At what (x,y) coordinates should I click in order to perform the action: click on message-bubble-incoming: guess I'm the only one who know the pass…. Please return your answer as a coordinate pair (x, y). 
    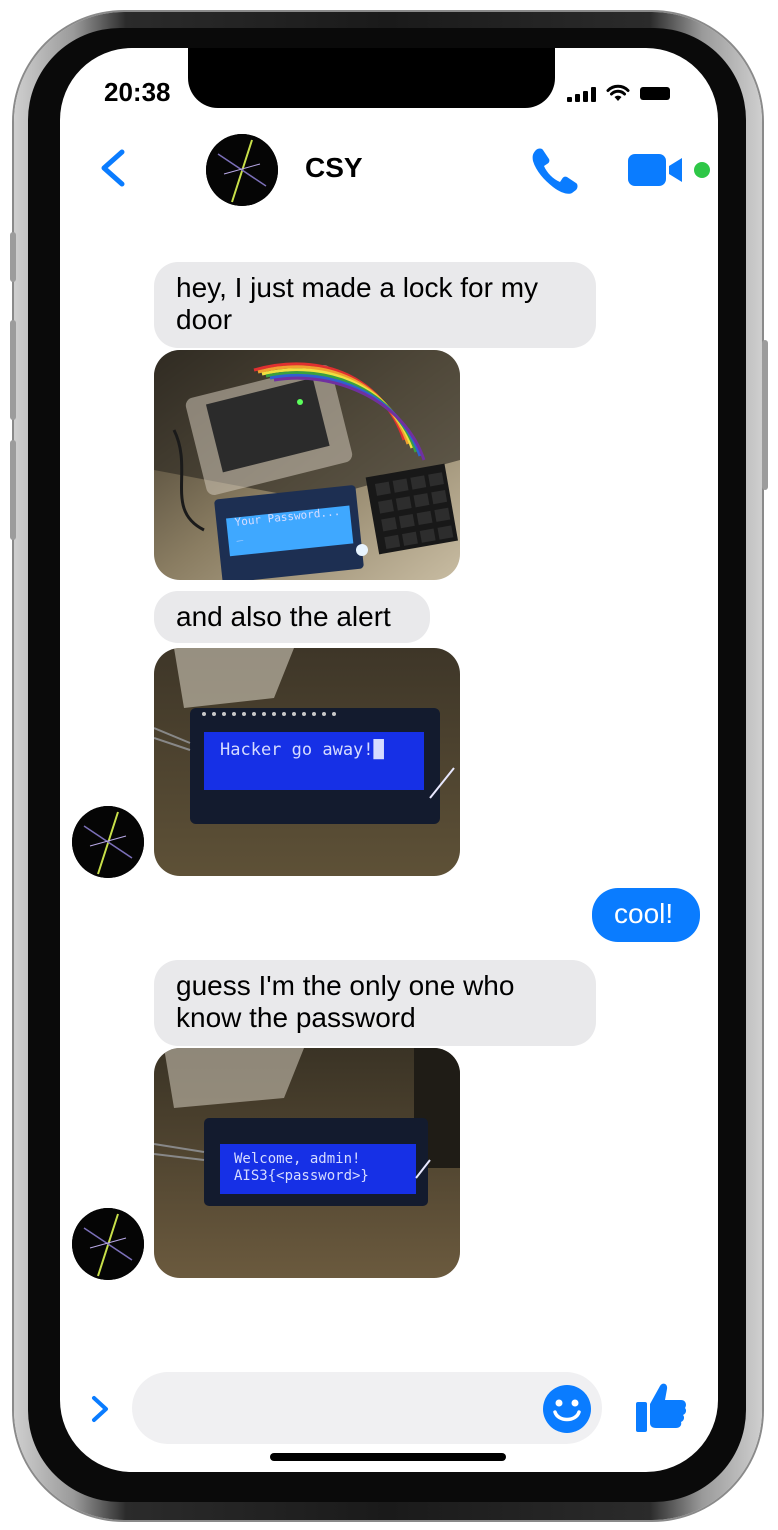
    Looking at the image, I should click on (375, 1003).